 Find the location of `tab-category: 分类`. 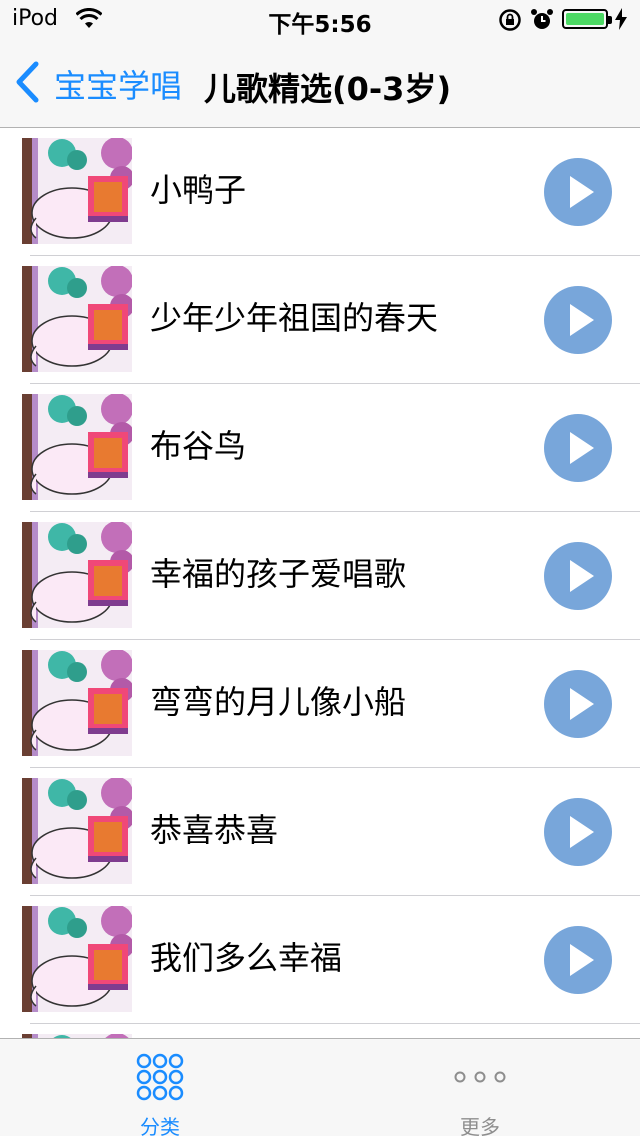

tab-category: 分类 is located at coordinates (160, 1089).